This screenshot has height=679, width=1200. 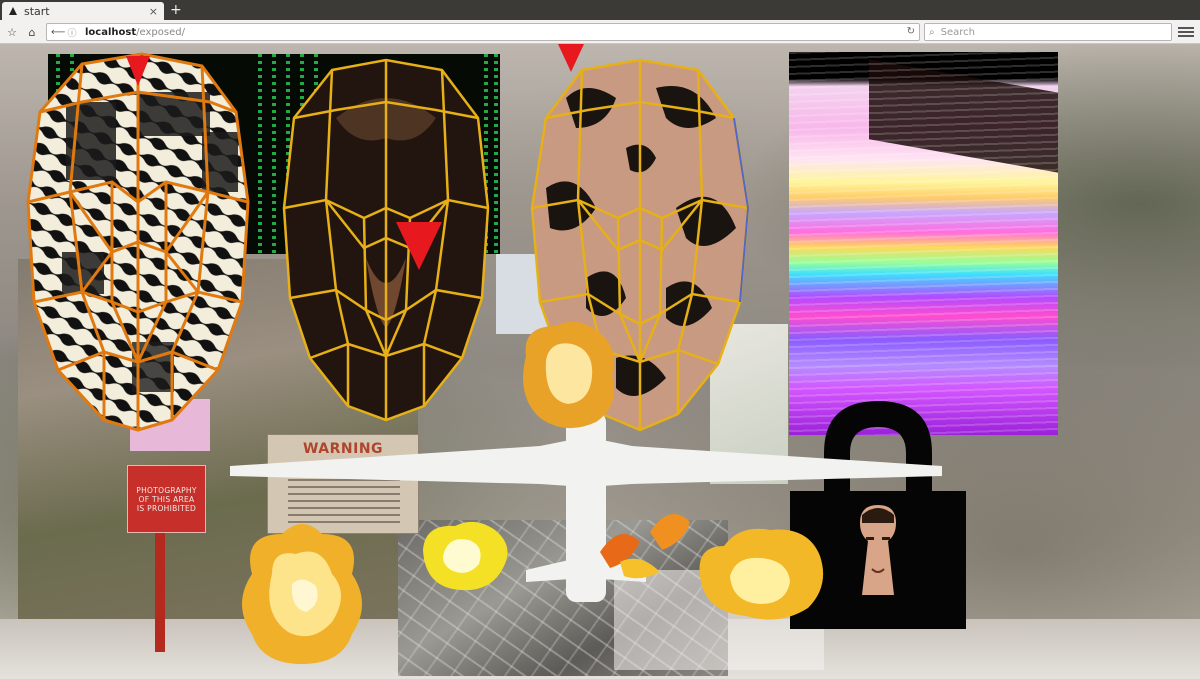 I want to click on url-host: localhost, so click(x=111, y=32).